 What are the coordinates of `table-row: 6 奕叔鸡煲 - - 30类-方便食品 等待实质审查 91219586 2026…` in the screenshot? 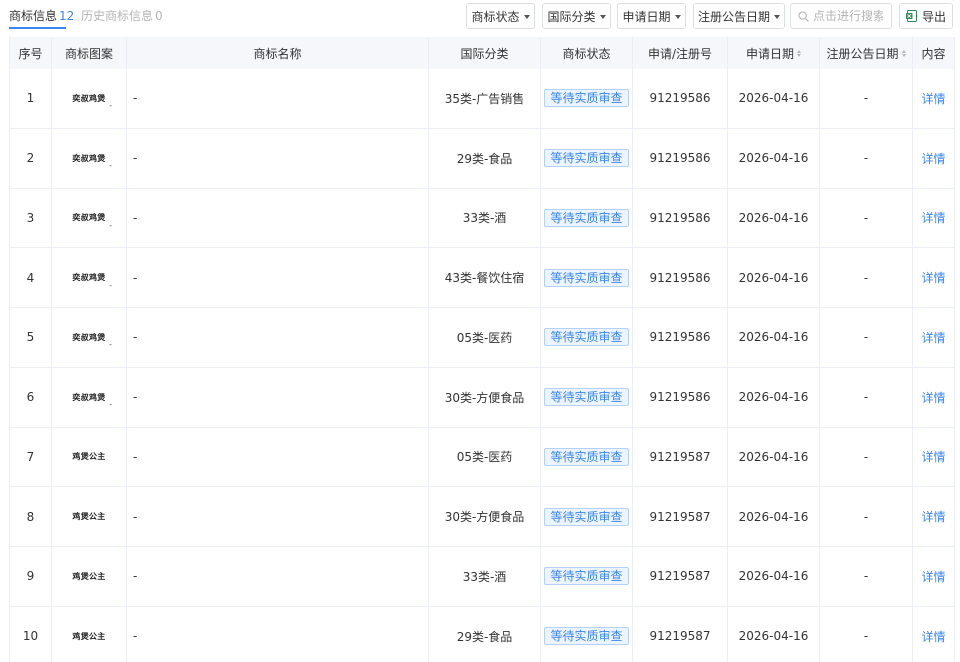 It's located at (482, 397).